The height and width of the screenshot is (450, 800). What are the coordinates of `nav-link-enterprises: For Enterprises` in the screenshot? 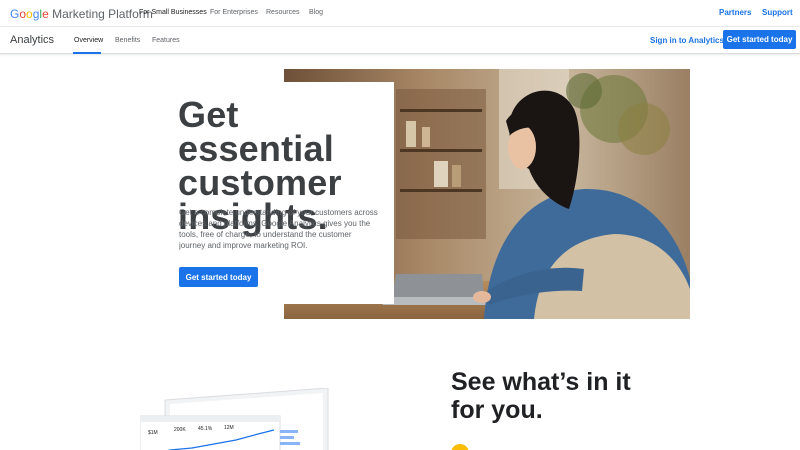 It's located at (234, 12).